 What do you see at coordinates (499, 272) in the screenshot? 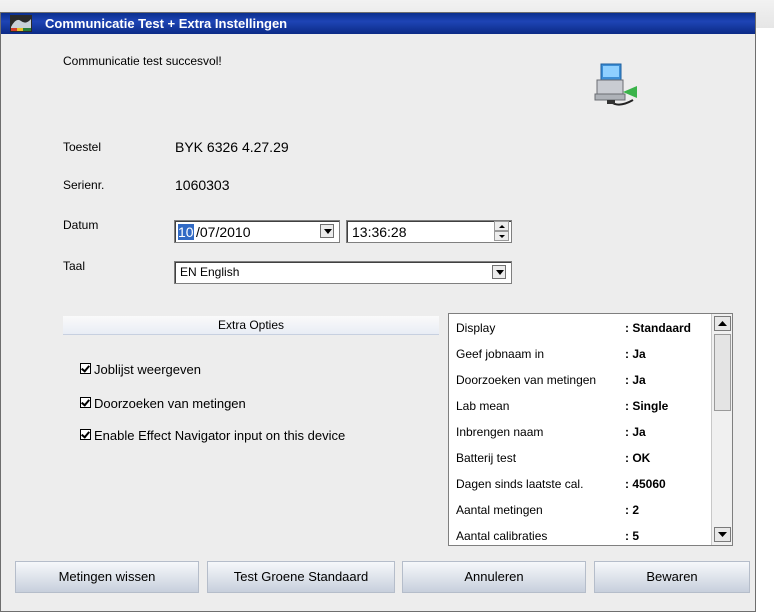
I see `language-dropdown-button` at bounding box center [499, 272].